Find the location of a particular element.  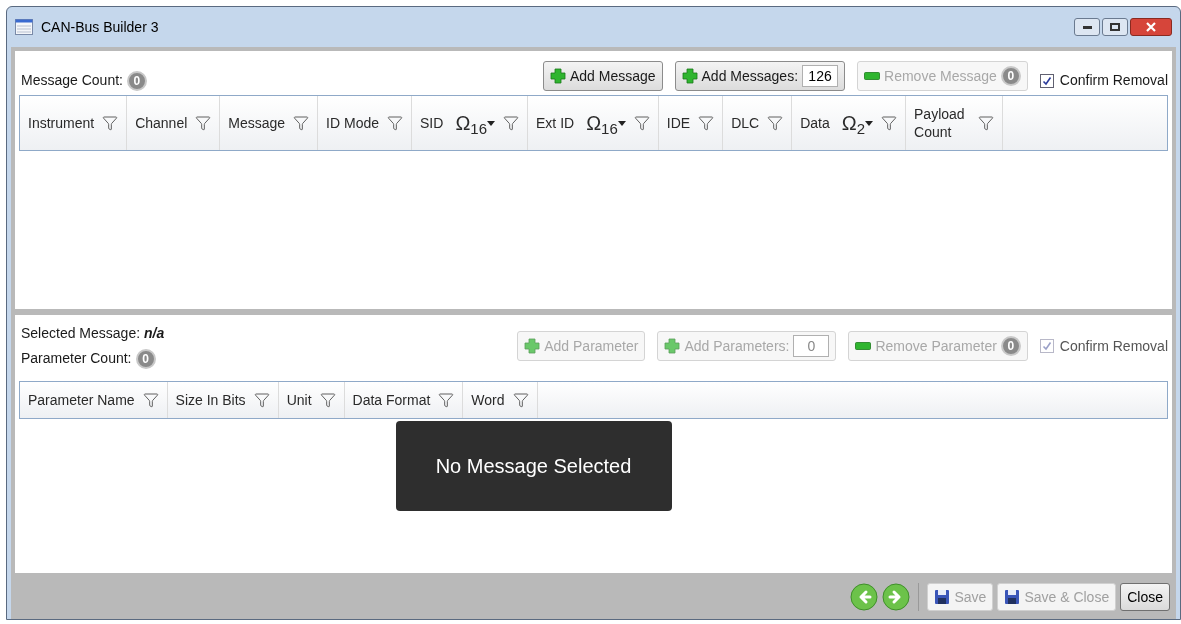

quantity-field: 126 is located at coordinates (820, 76).